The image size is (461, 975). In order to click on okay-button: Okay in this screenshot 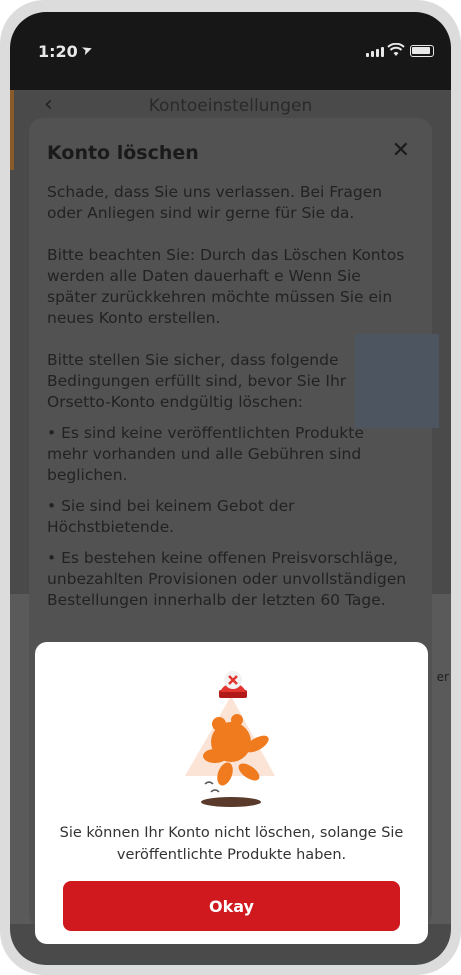, I will do `click(231, 906)`.